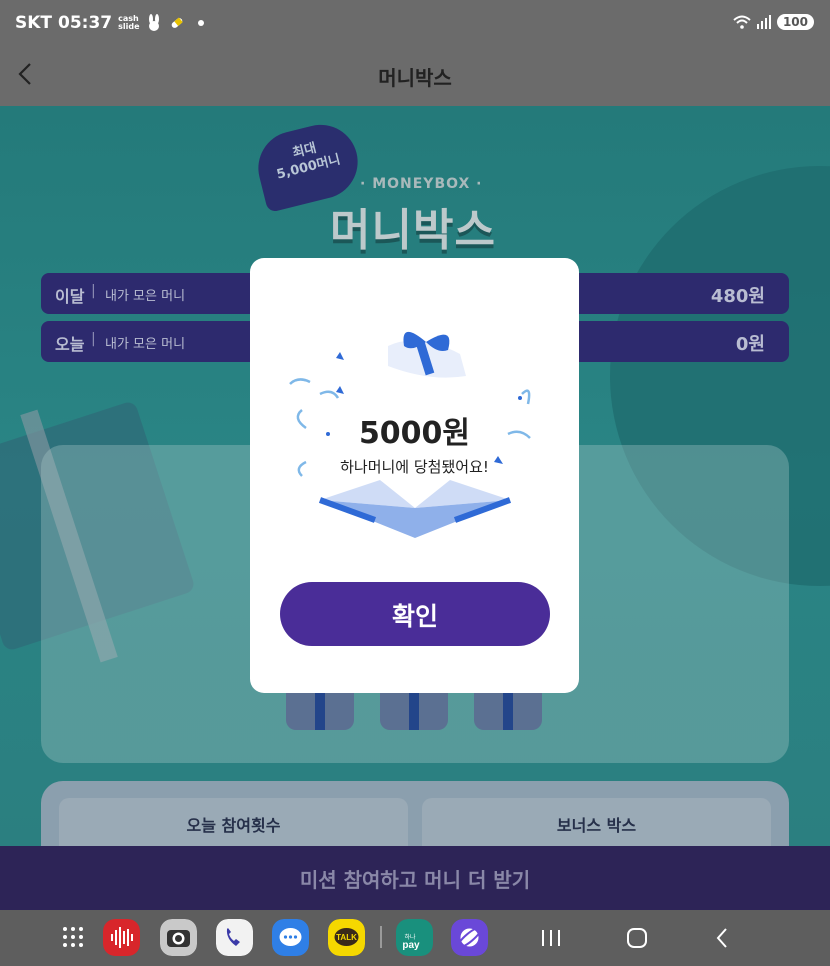 Image resolution: width=830 pixels, height=966 pixels. I want to click on wifi-icon, so click(742, 22).